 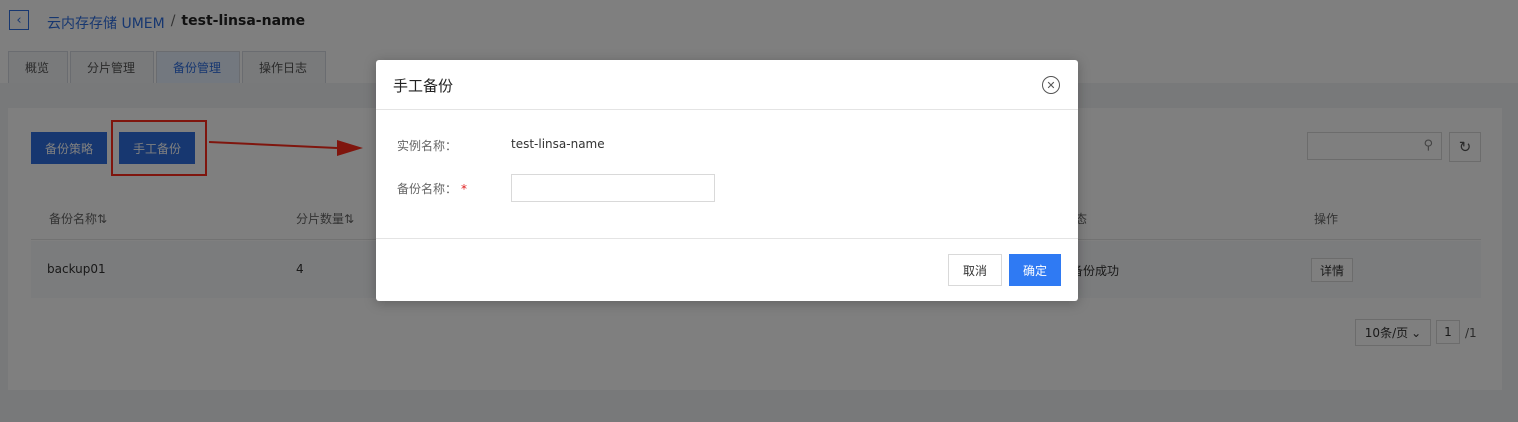 What do you see at coordinates (427, 146) in the screenshot?
I see `instance-name-label: 实例名称：` at bounding box center [427, 146].